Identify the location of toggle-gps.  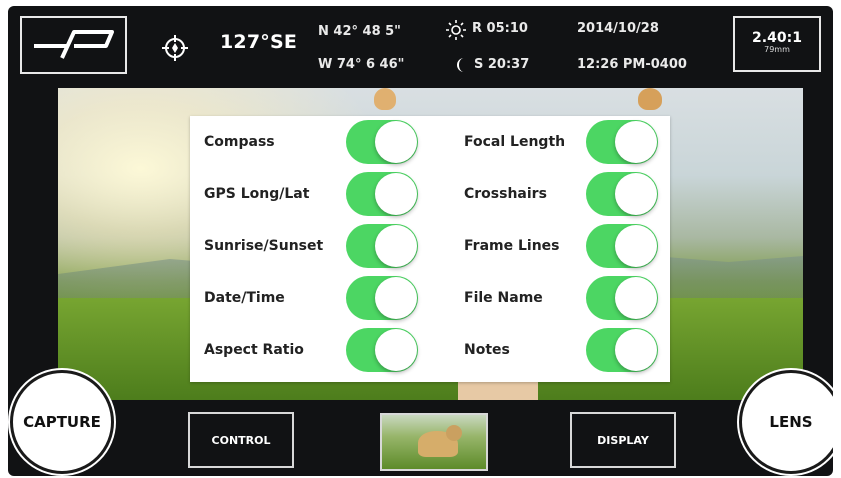
(382, 194).